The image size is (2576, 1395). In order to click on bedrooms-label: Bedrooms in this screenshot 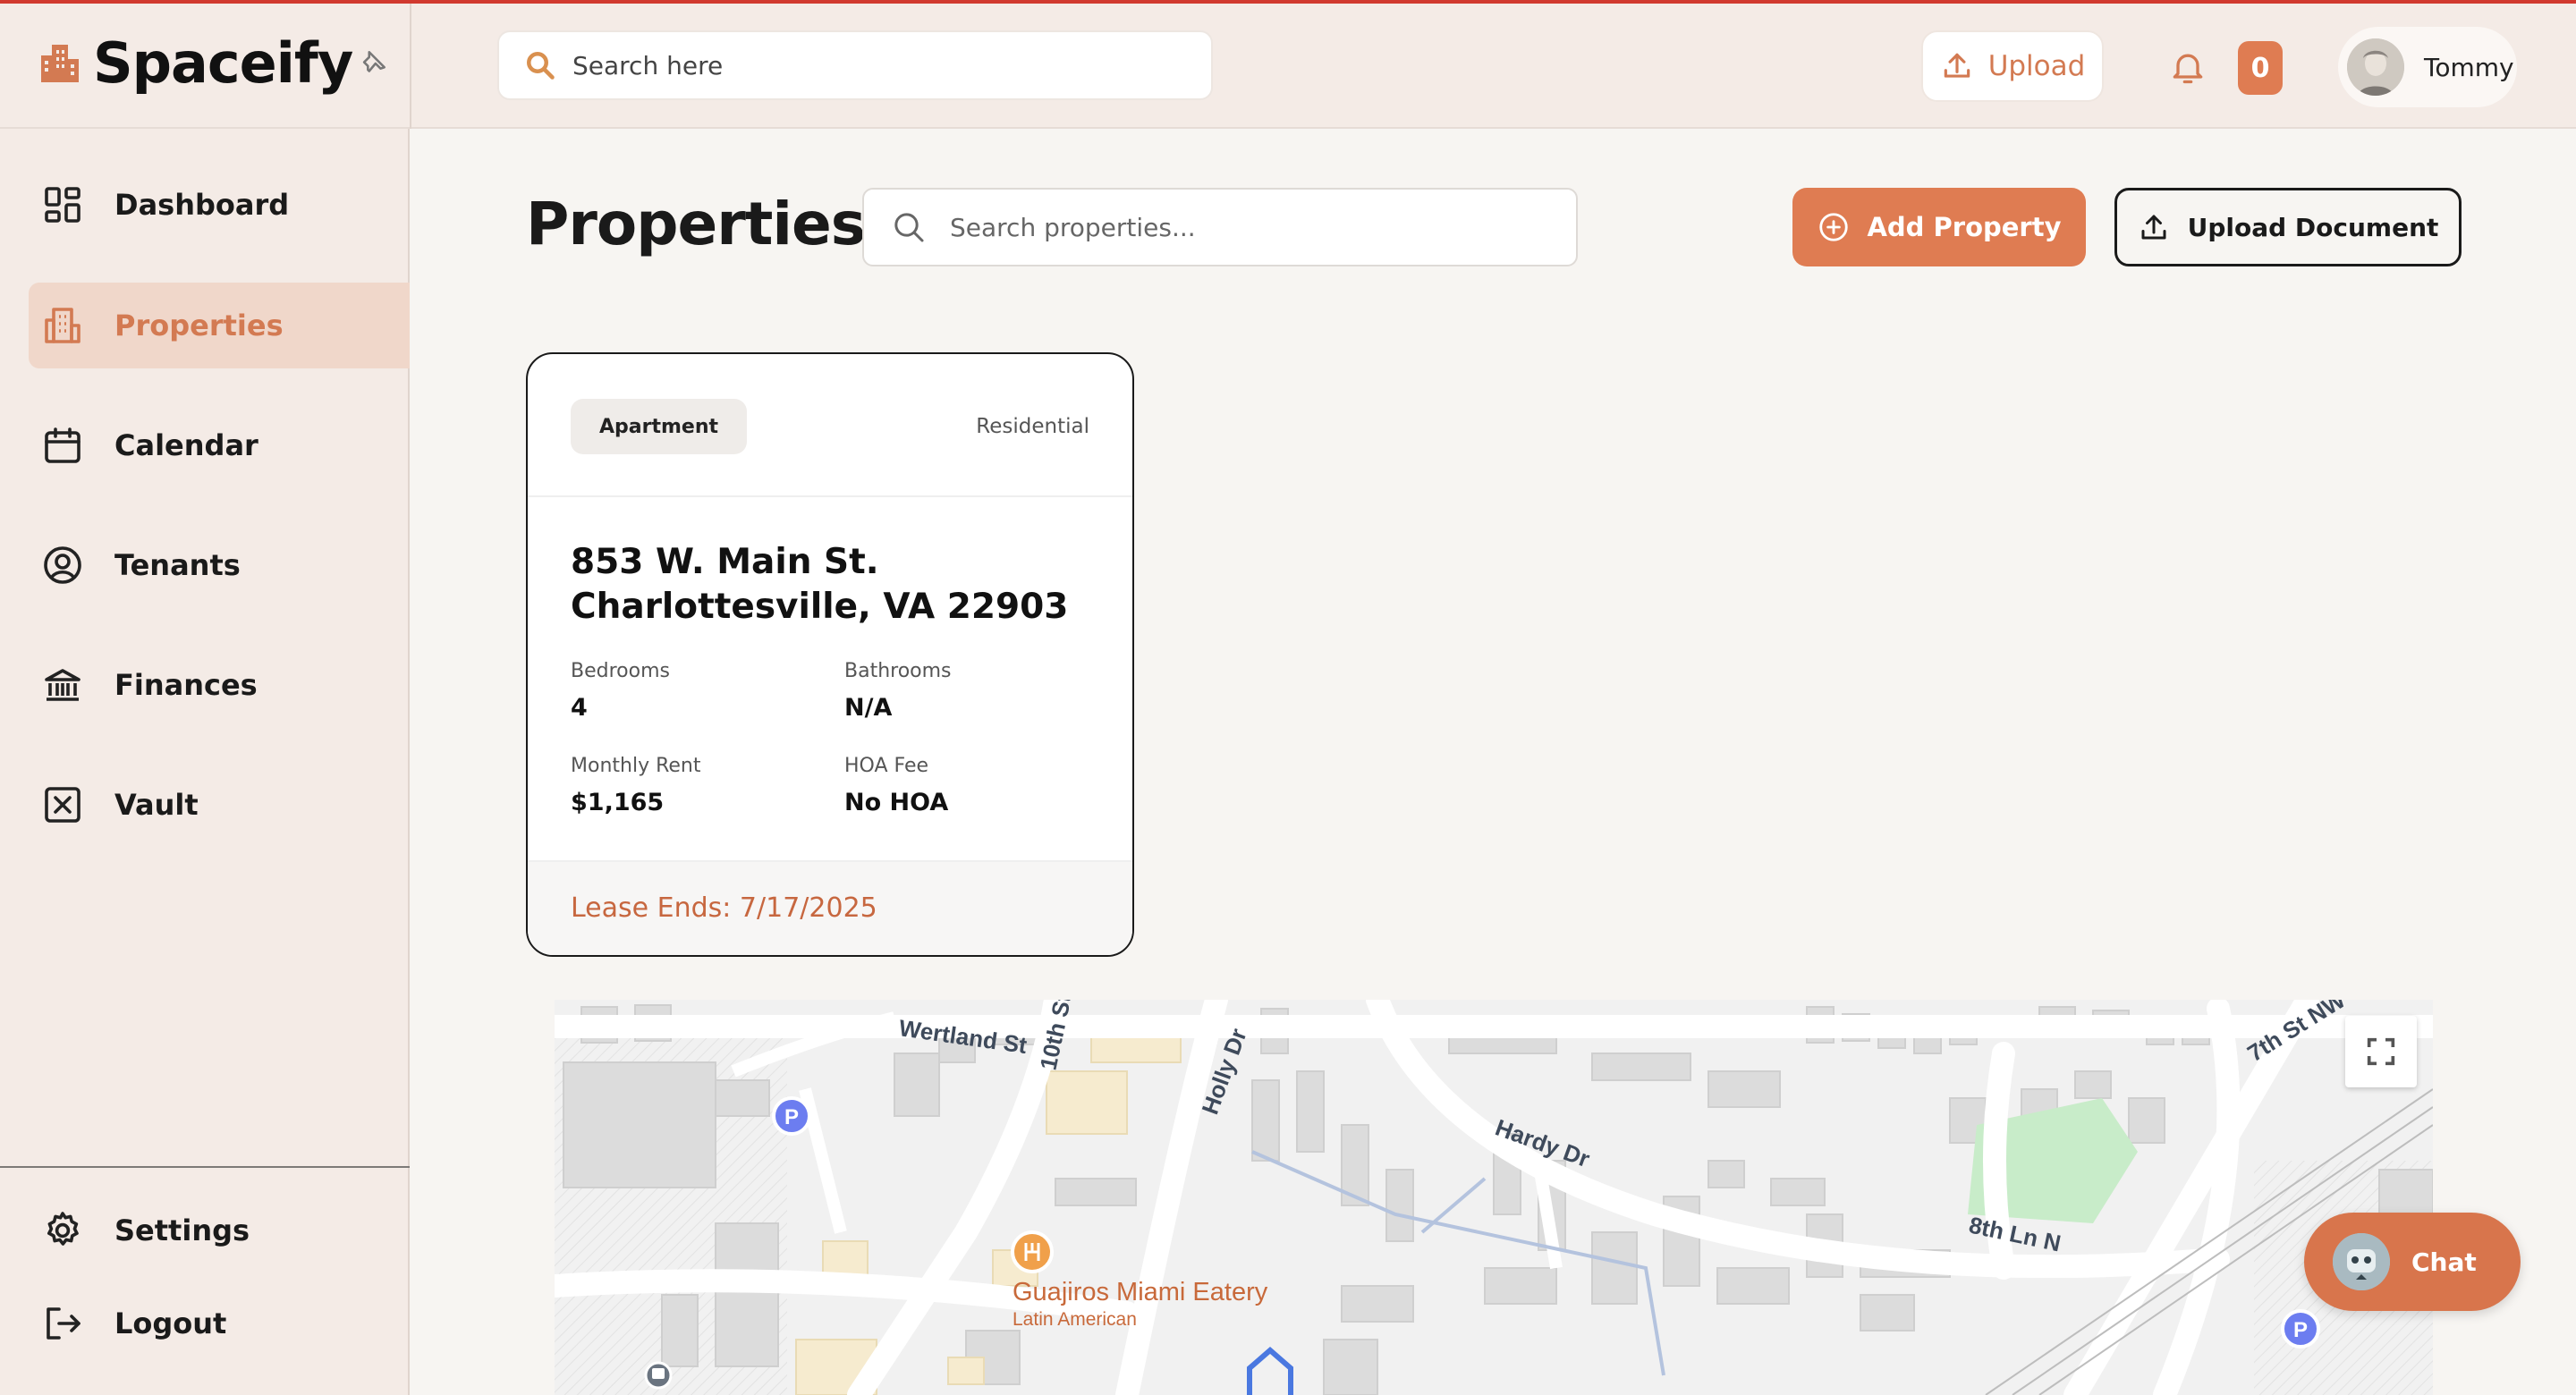, I will do `click(620, 671)`.